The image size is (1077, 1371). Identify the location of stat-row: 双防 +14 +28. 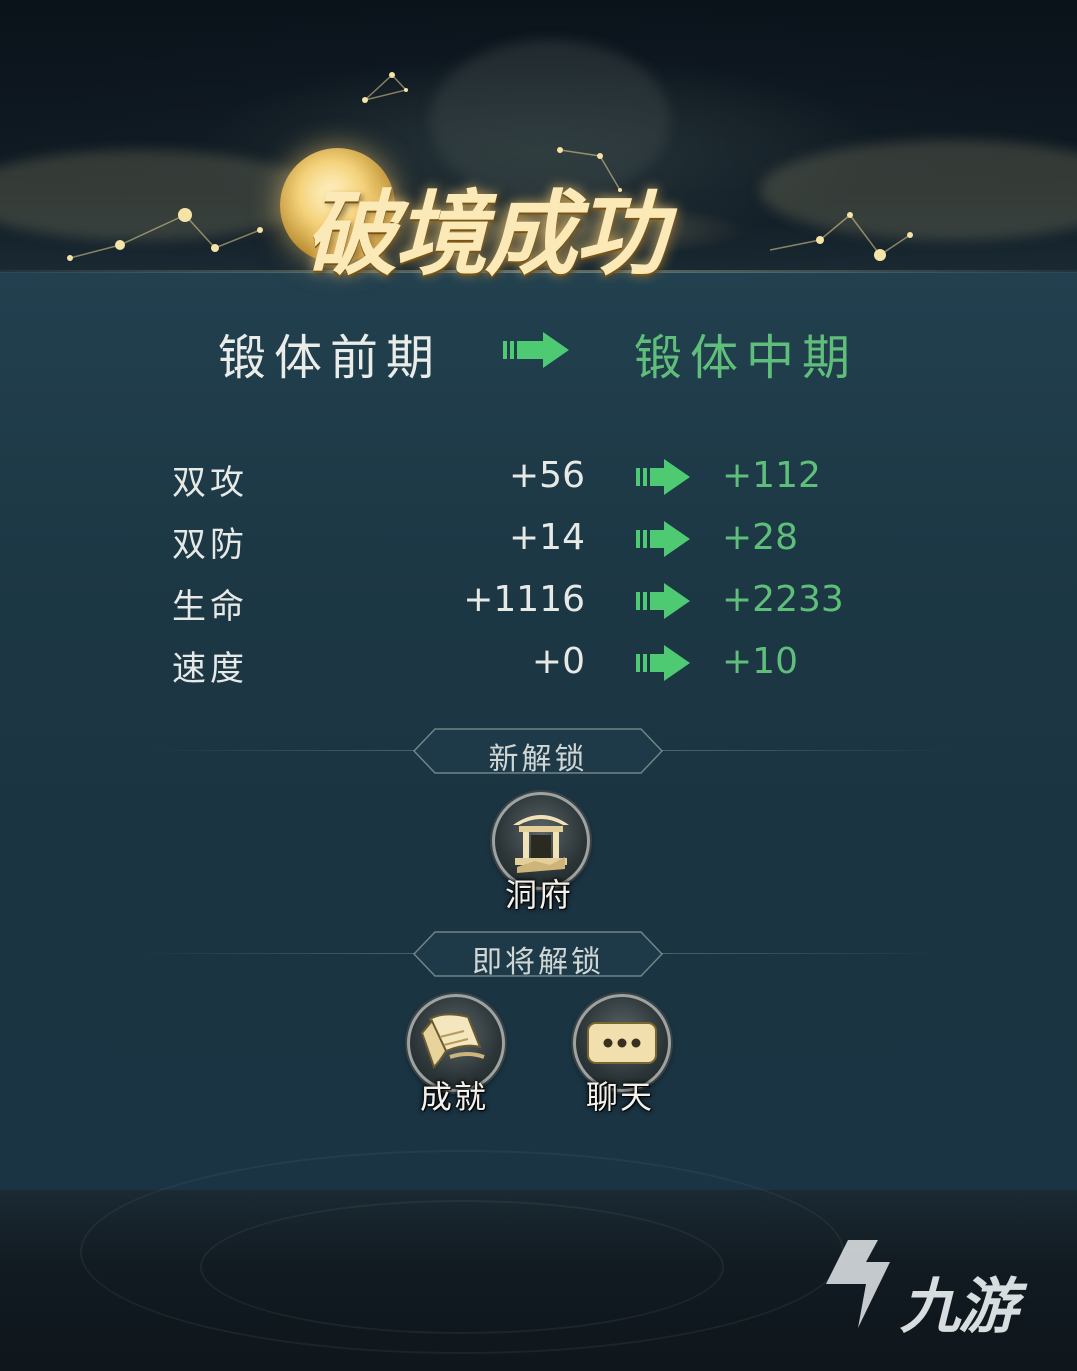
(538, 545).